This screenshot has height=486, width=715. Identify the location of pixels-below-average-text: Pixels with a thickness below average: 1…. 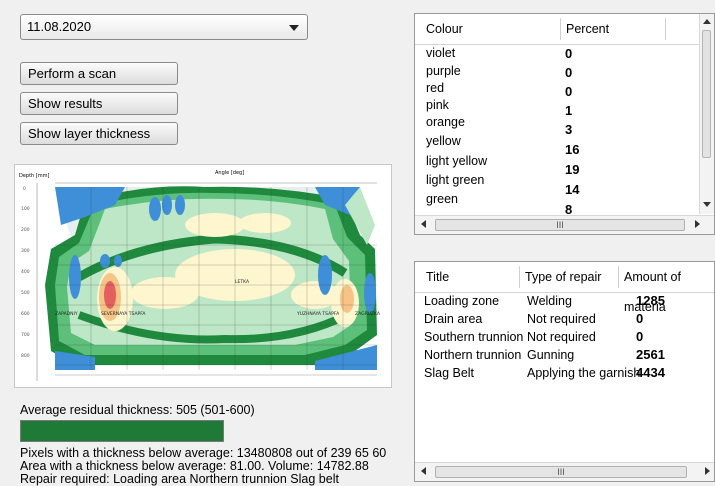
(203, 453).